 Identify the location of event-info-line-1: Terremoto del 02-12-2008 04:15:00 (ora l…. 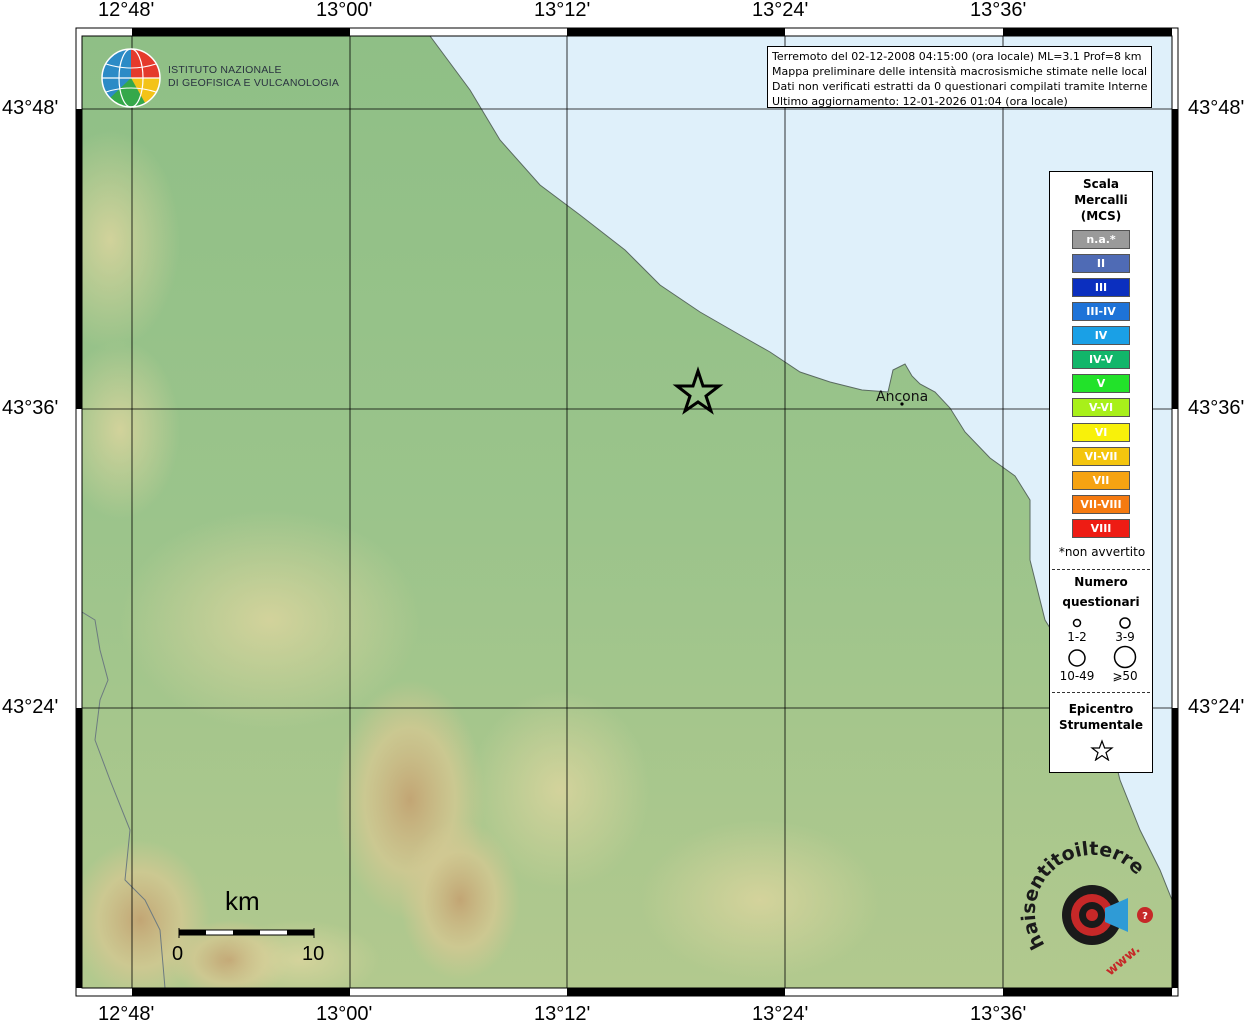
(957, 56).